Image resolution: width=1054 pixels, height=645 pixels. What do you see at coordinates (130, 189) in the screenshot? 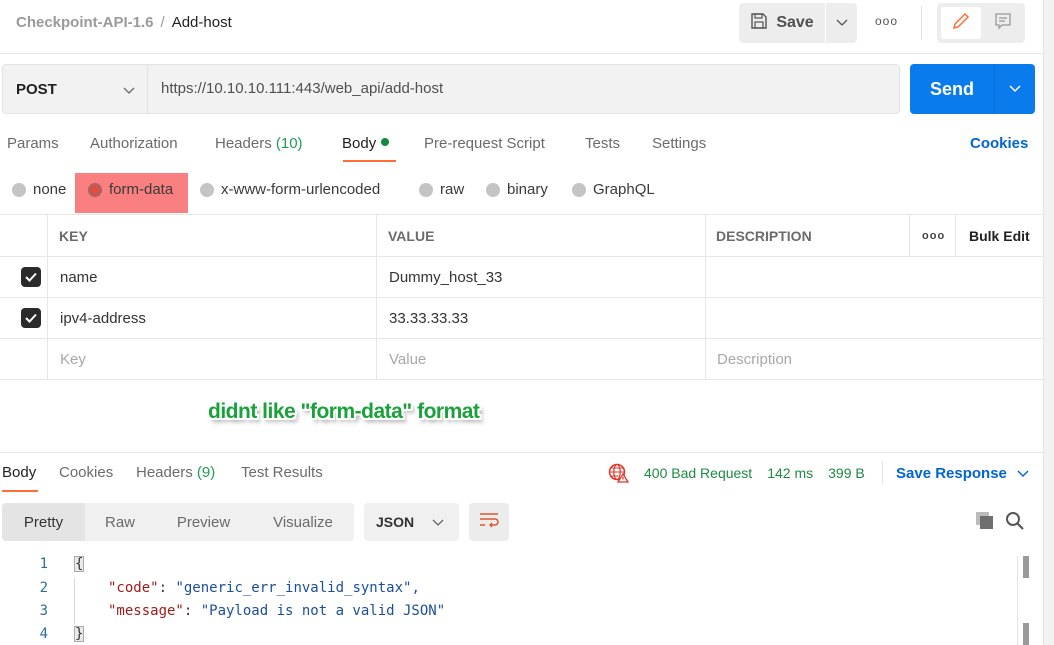
I see `radio-form-data: form-data` at bounding box center [130, 189].